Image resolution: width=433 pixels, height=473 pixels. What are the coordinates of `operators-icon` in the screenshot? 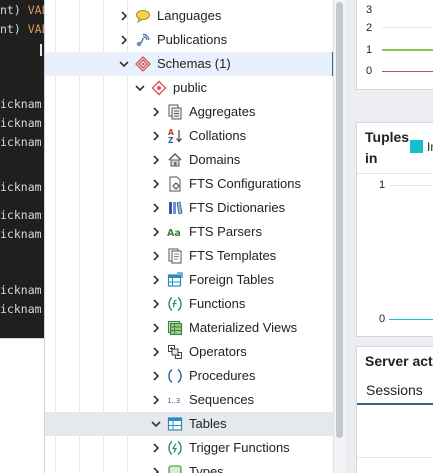 It's located at (175, 352).